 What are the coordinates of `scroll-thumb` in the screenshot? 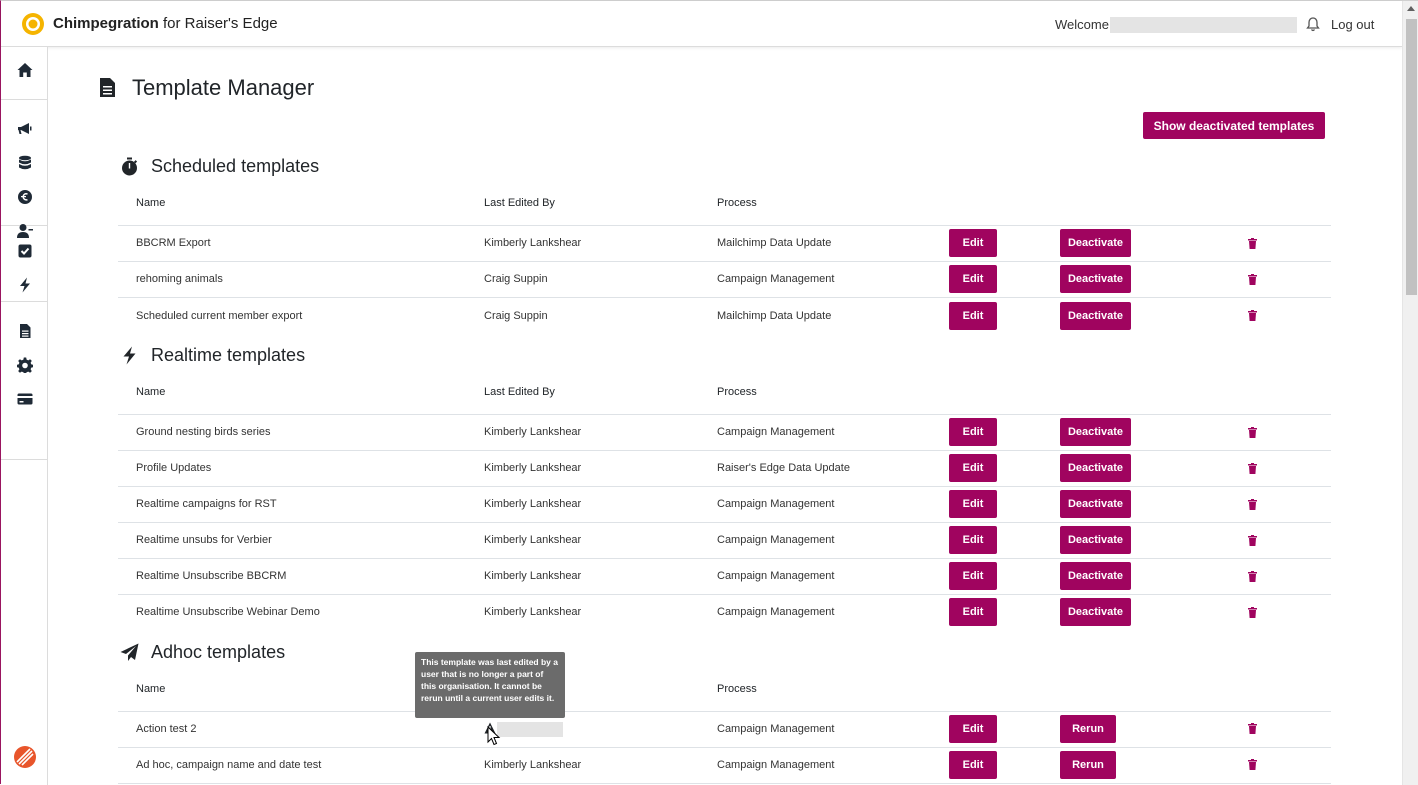 It's located at (1411, 157).